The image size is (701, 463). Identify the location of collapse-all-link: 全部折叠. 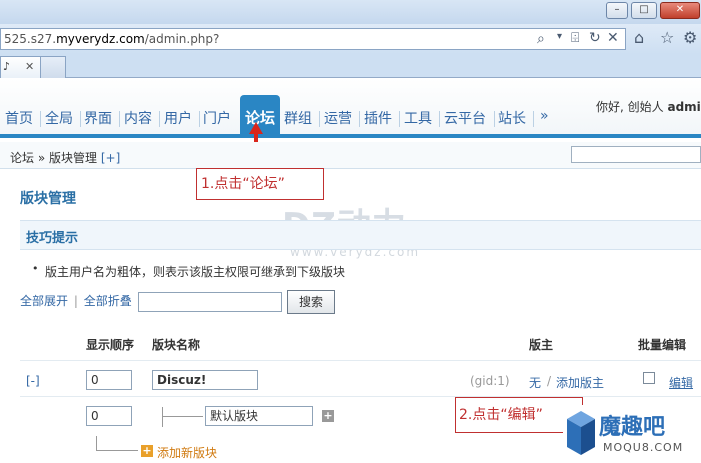
(108, 301).